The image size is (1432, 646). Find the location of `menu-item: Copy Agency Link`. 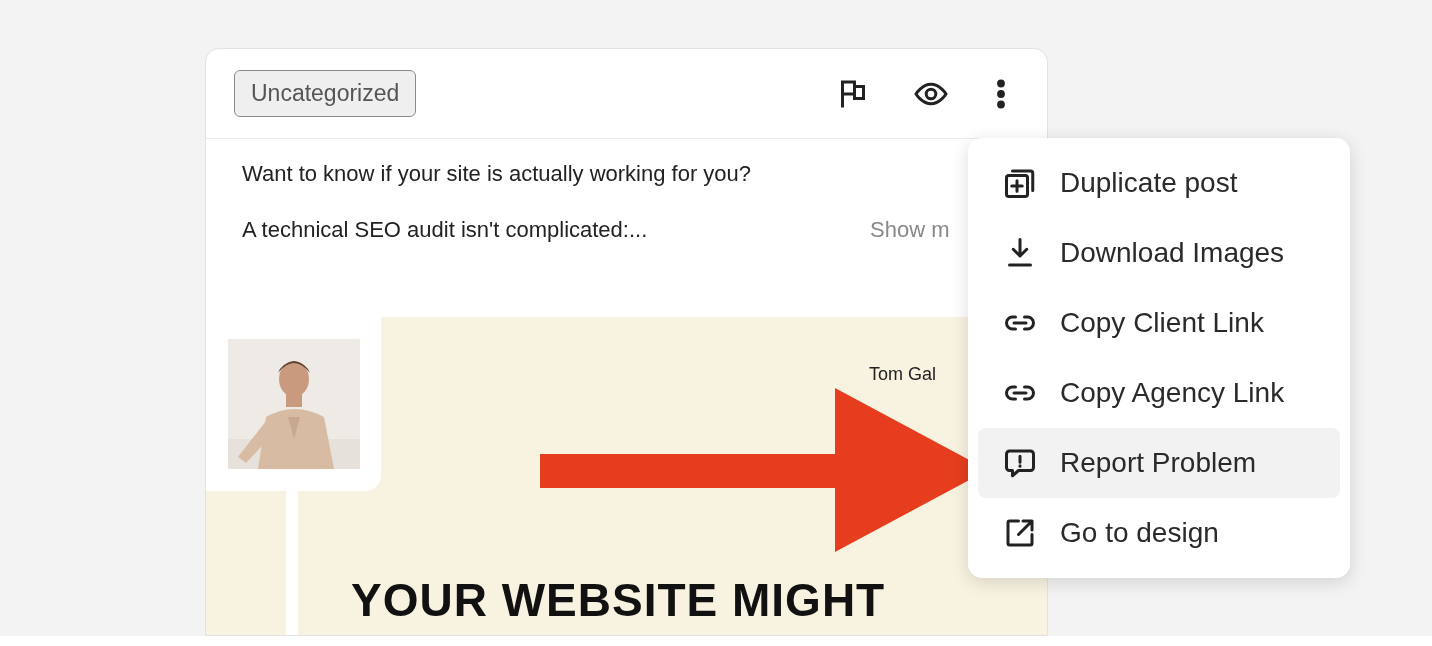

menu-item: Copy Agency Link is located at coordinates (1159, 393).